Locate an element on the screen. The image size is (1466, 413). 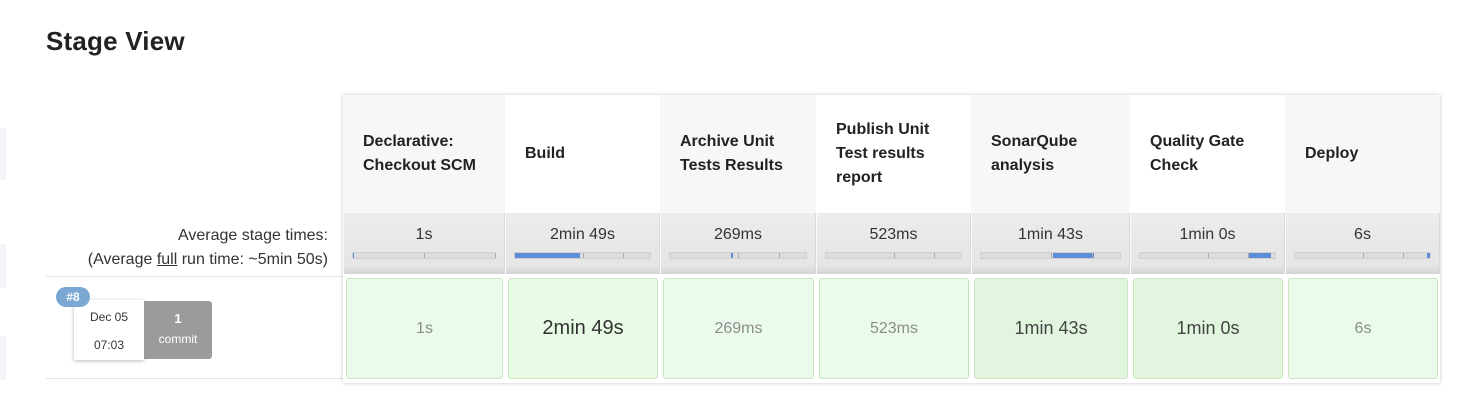
build-date: Dec 05 is located at coordinates (109, 317).